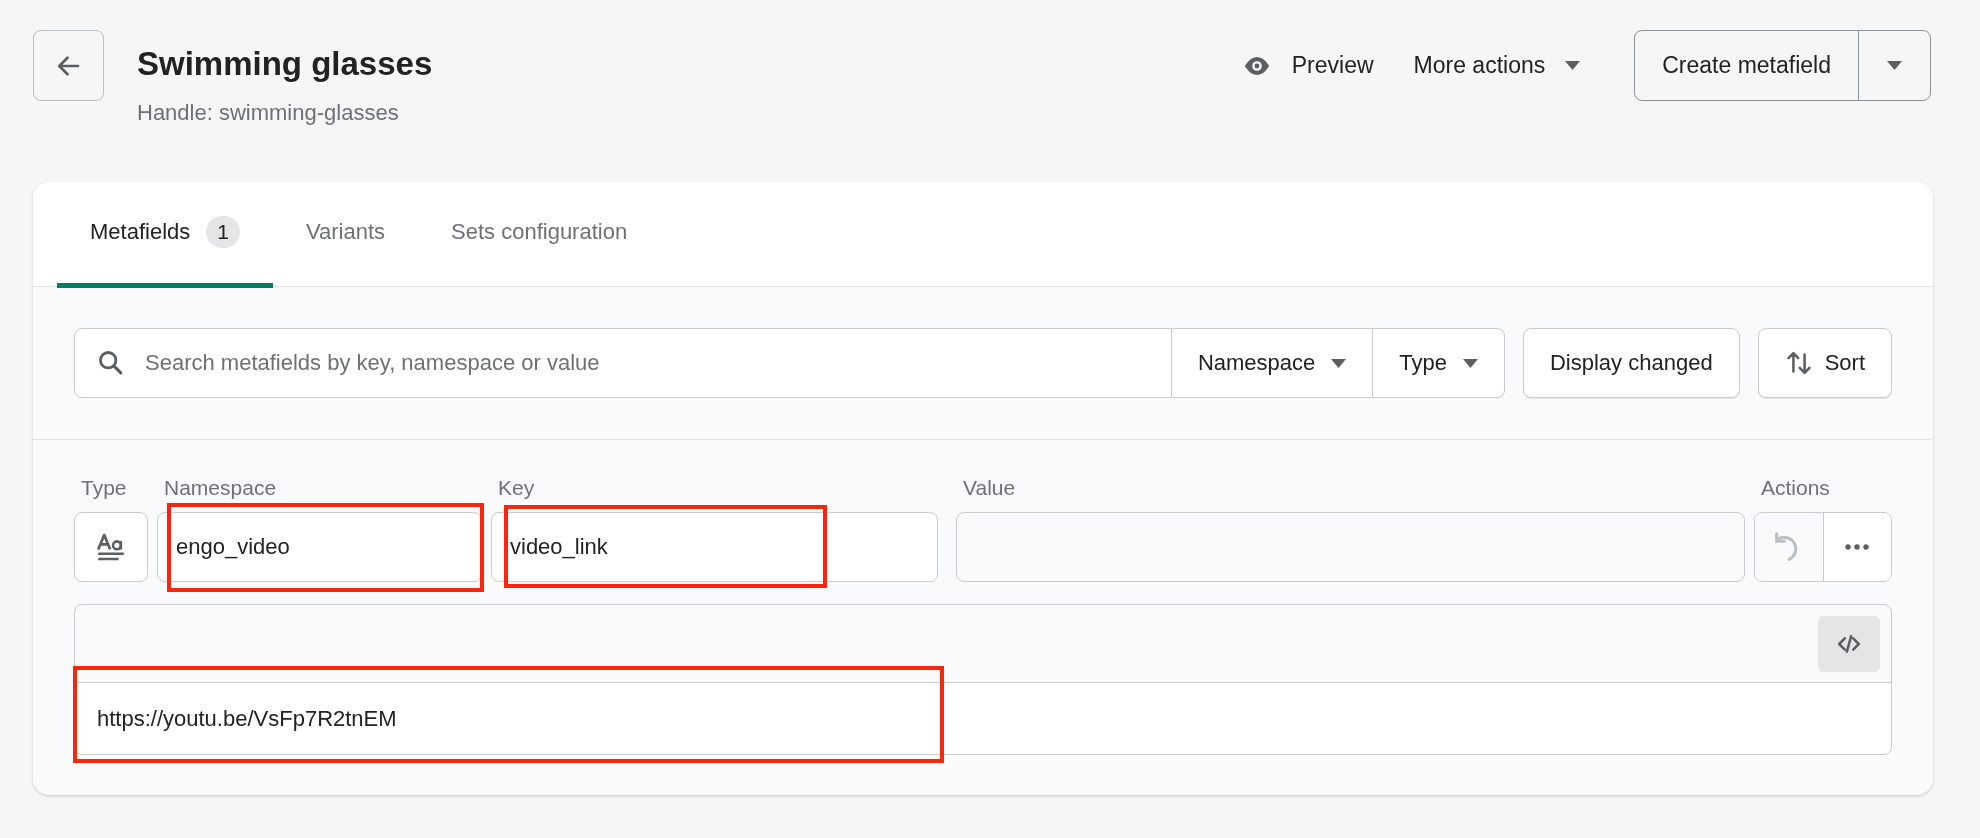 Image resolution: width=1980 pixels, height=838 pixels. I want to click on more-button, so click(1857, 547).